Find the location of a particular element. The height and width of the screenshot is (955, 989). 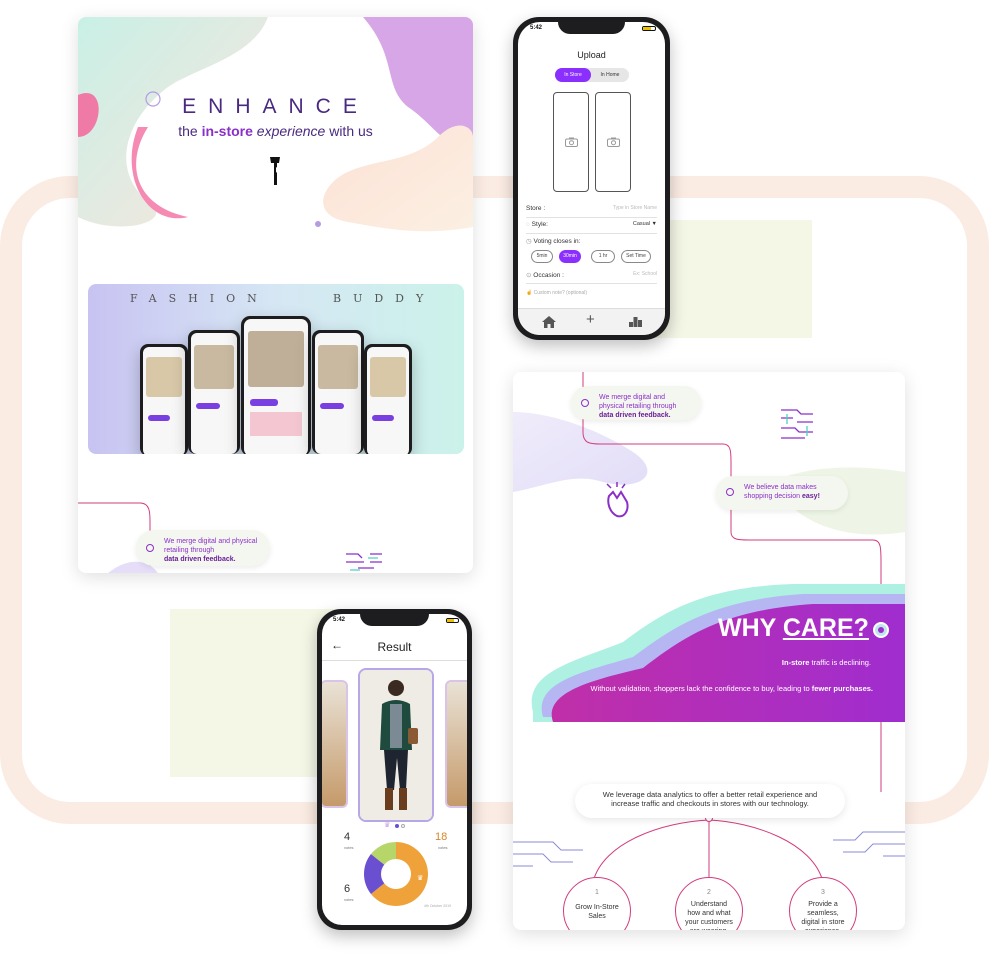

occasion-field: ⊙ Occasion : Ex: School is located at coordinates (591, 277).